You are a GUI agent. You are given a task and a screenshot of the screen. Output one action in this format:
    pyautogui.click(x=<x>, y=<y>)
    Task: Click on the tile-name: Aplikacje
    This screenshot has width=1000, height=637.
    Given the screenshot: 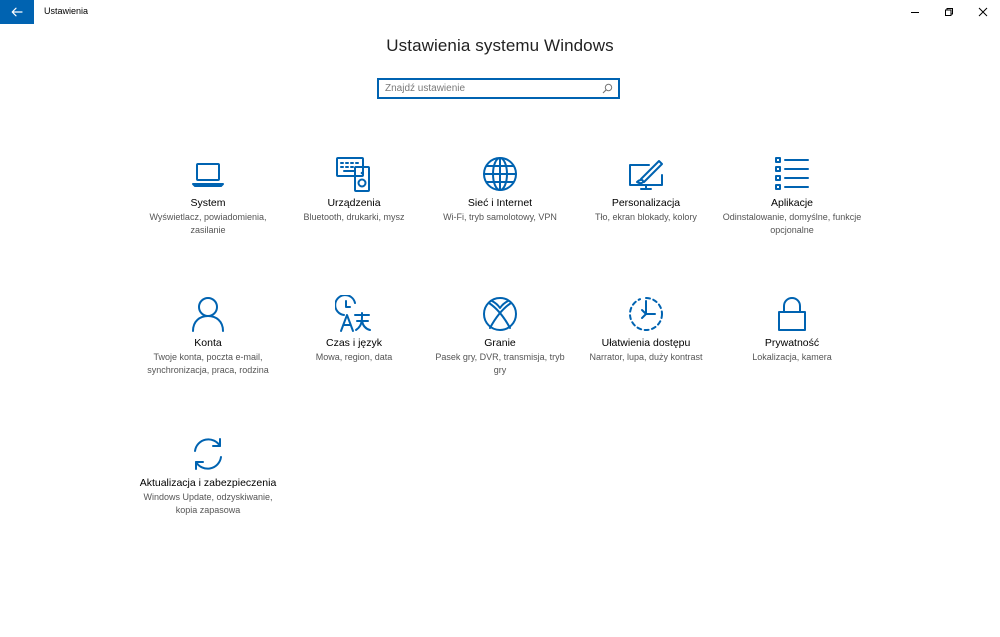 What is the action you would take?
    pyautogui.click(x=792, y=203)
    